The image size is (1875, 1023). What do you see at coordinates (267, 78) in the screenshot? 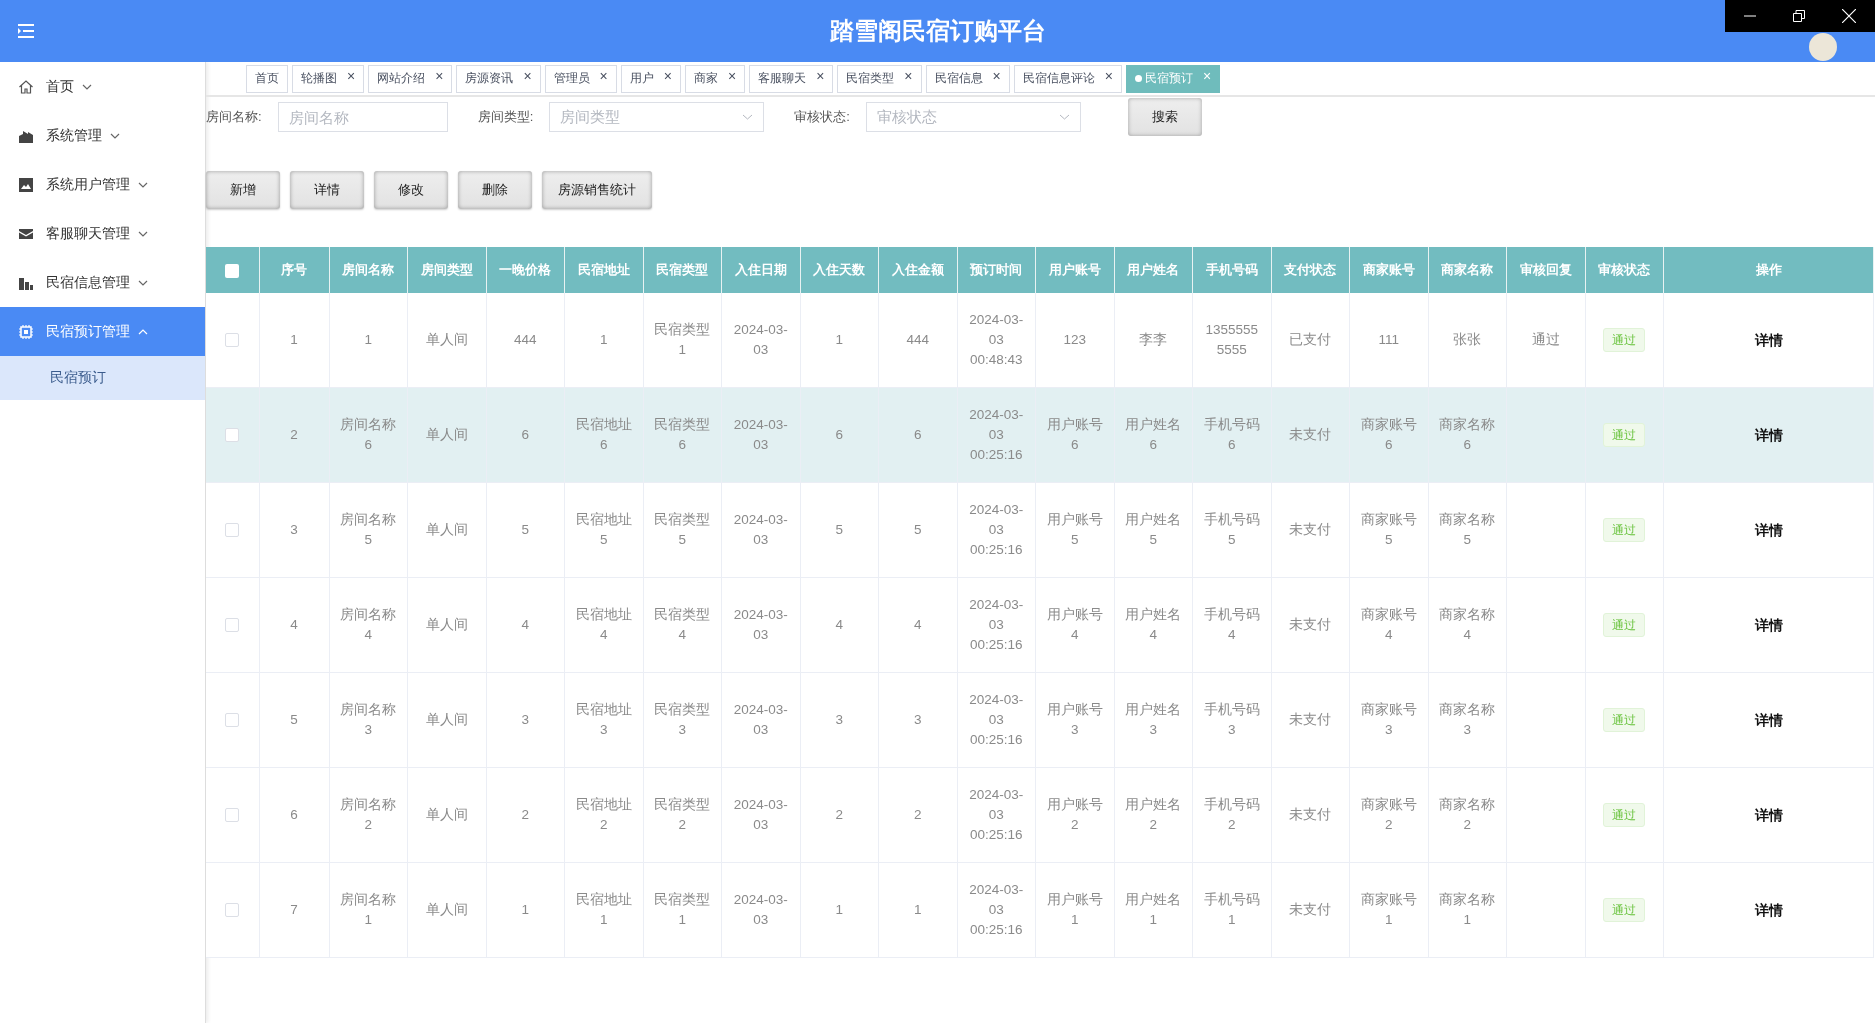
I see `tab: 首页` at bounding box center [267, 78].